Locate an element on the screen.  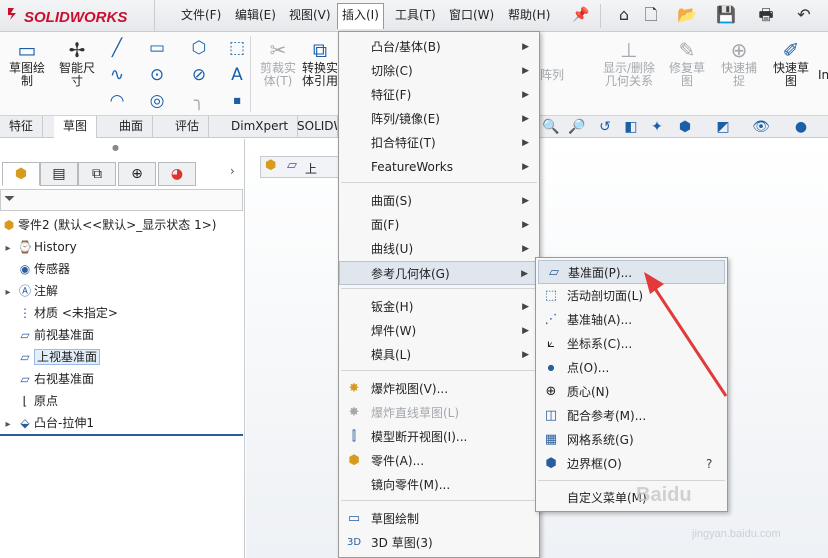
menu-item-3d-sketch: 3D 3D 草图(3) is located at coordinates (439, 543).